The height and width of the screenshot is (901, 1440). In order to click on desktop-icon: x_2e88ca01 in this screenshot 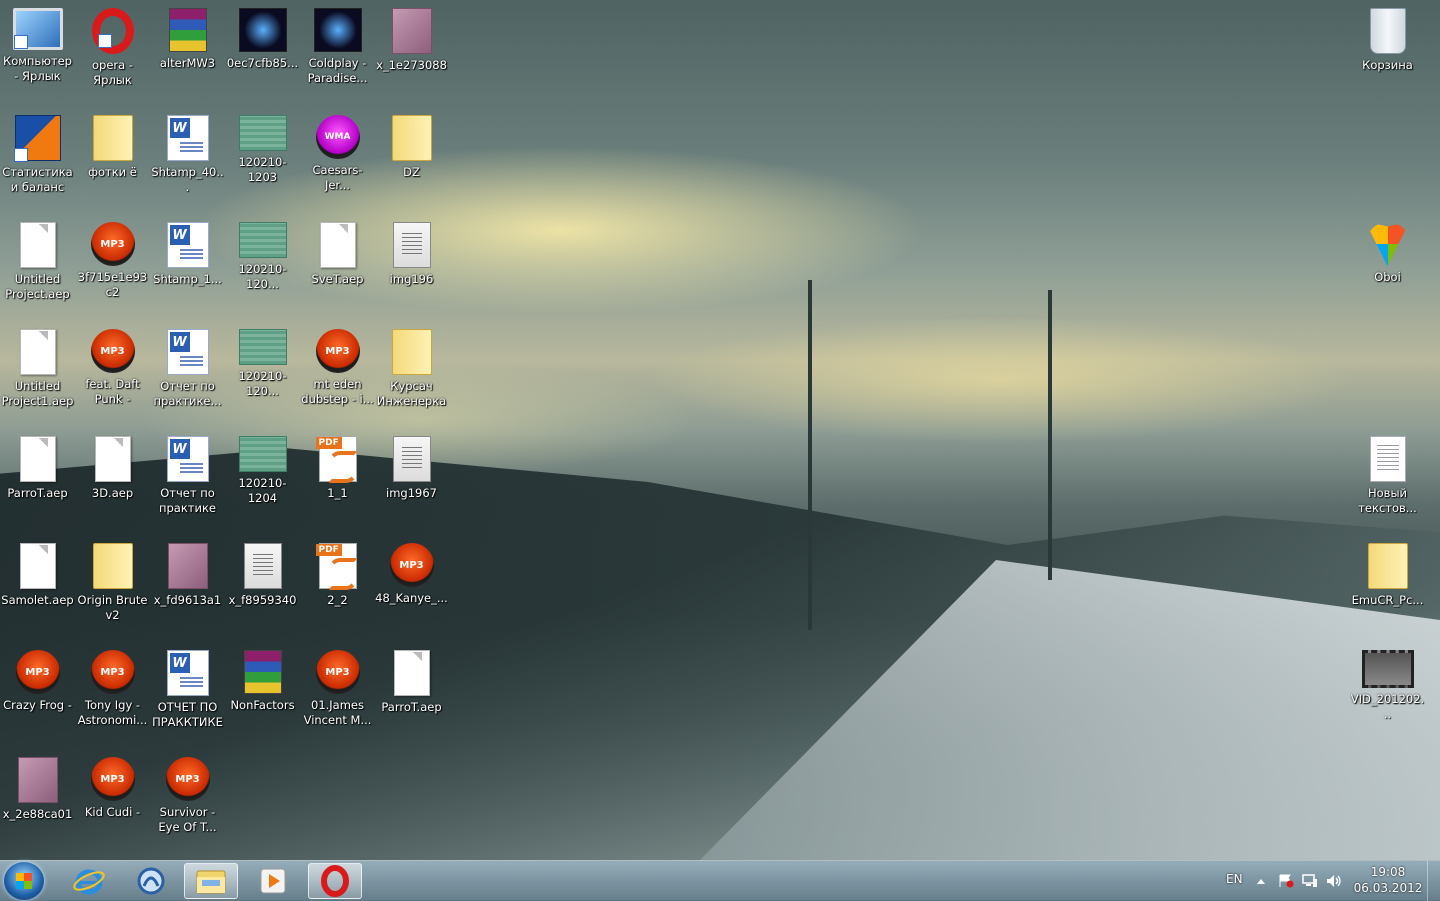, I will do `click(37, 804)`.